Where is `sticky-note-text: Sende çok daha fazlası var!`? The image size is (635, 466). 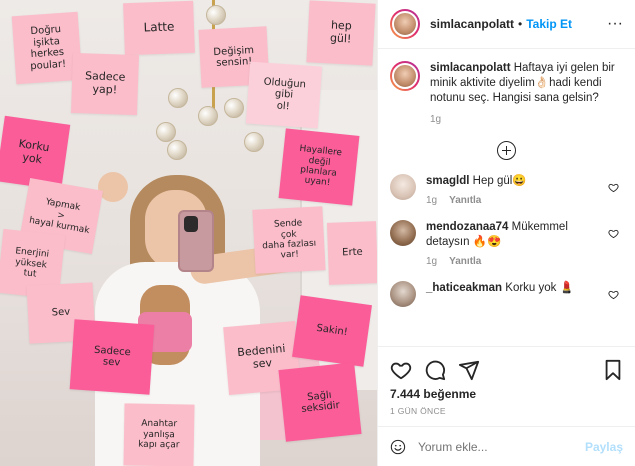 sticky-note-text: Sende çok daha fazlası var! is located at coordinates (289, 239).